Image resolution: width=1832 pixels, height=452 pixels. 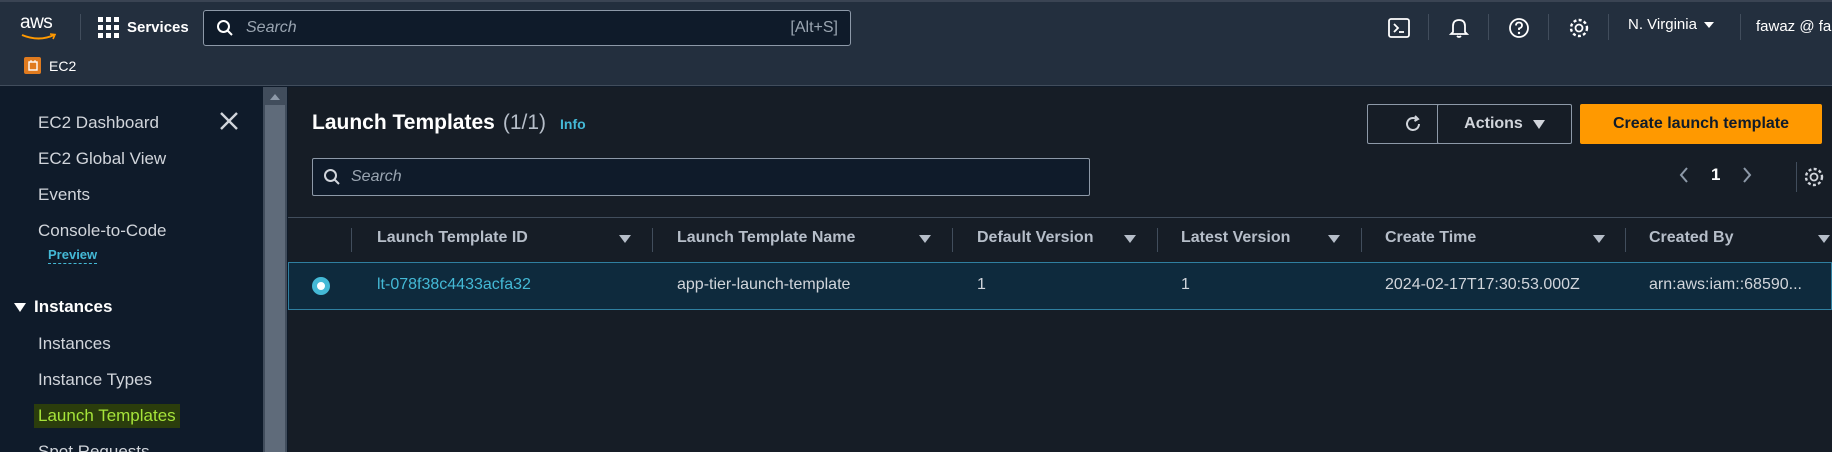 What do you see at coordinates (1662, 24) in the screenshot?
I see `region-label: N. Virginia` at bounding box center [1662, 24].